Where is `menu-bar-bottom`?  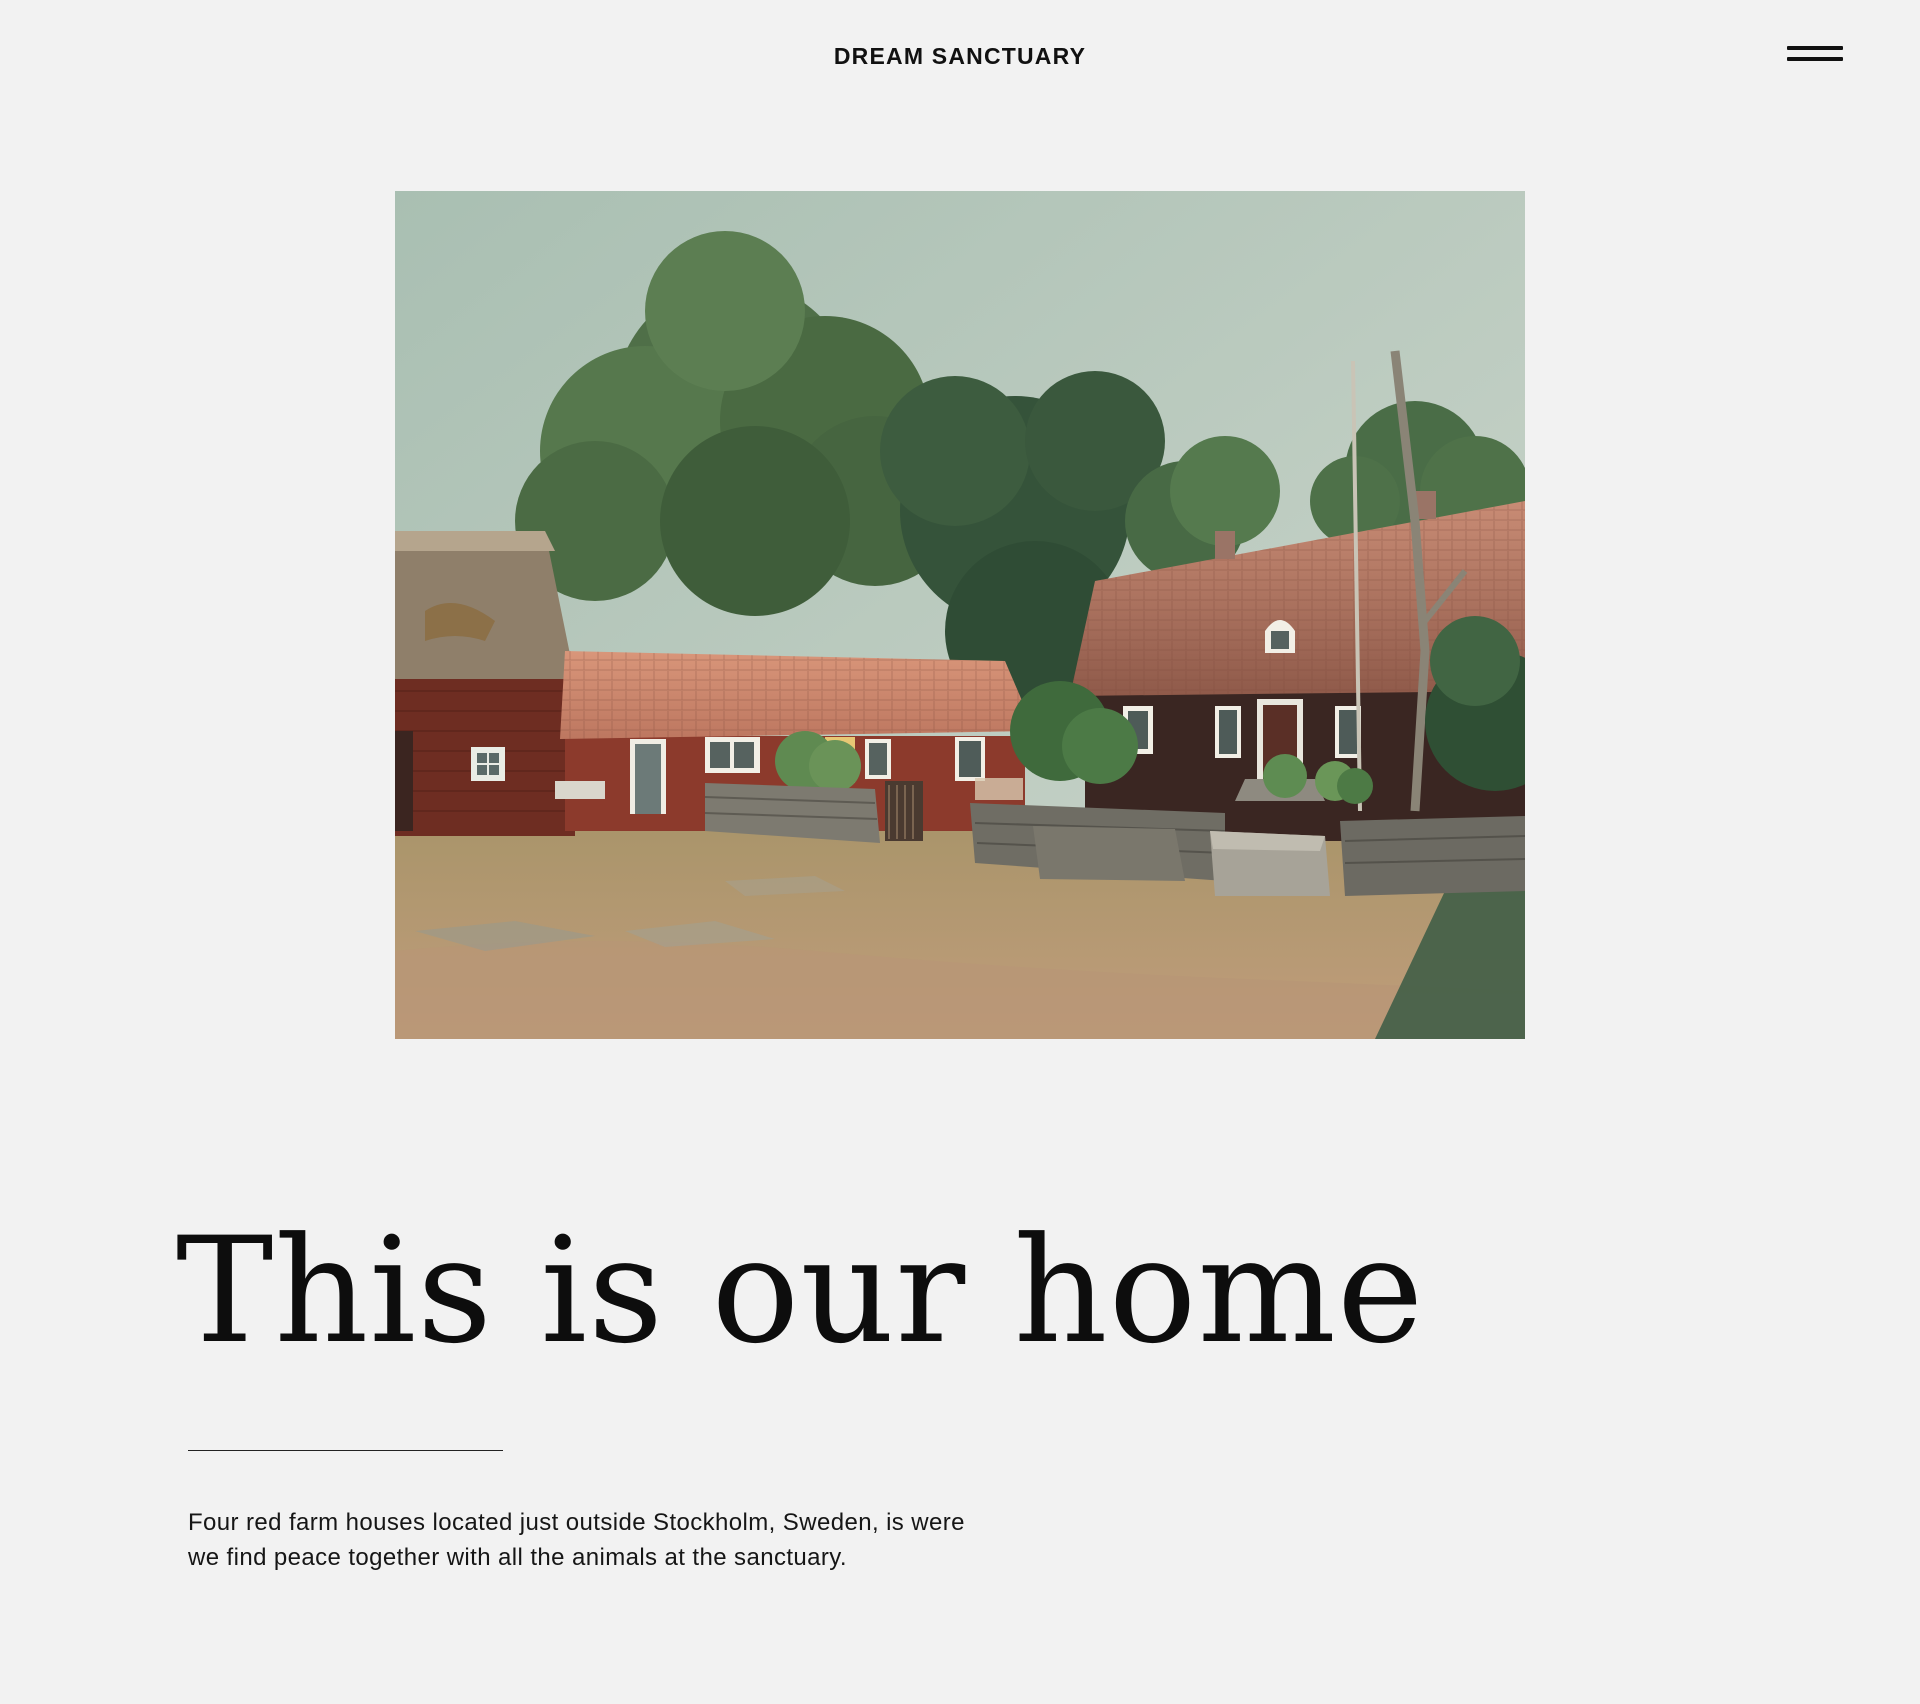 menu-bar-bottom is located at coordinates (1815, 59).